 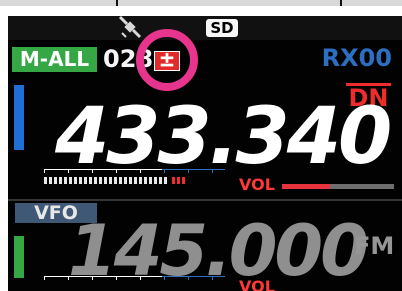 I want to click on upper-vol-label: VOL, so click(x=257, y=184).